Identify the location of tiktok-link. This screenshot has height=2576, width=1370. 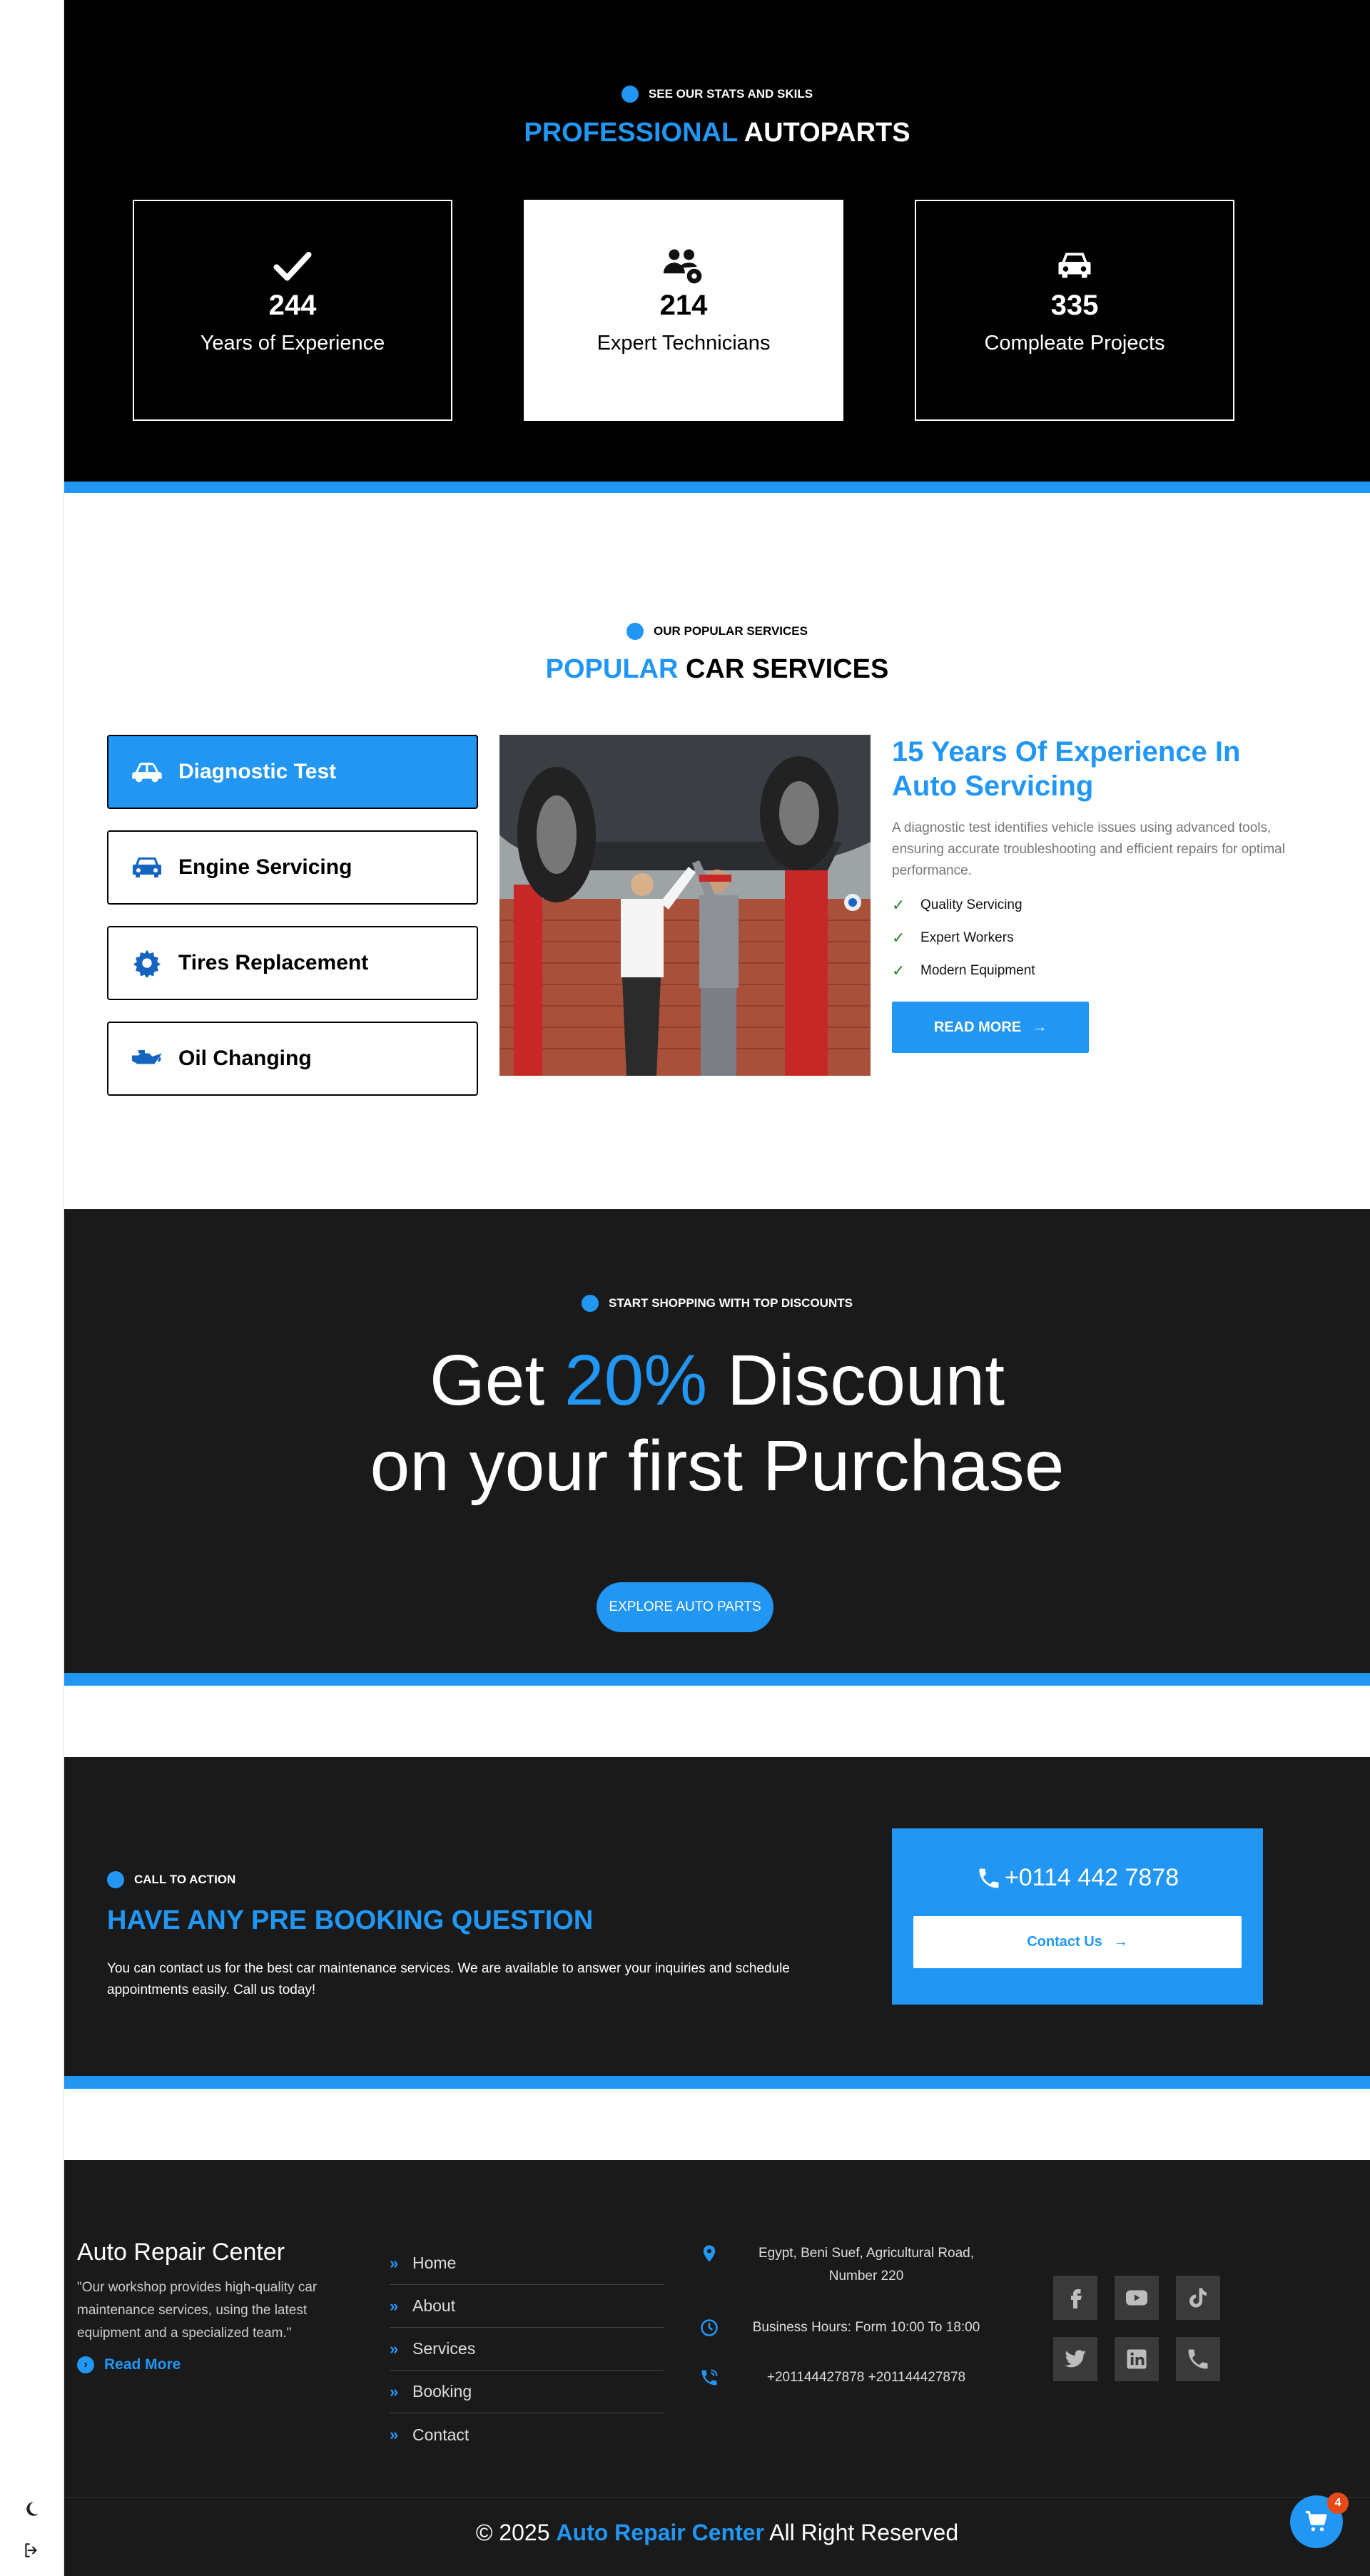
(1198, 2298).